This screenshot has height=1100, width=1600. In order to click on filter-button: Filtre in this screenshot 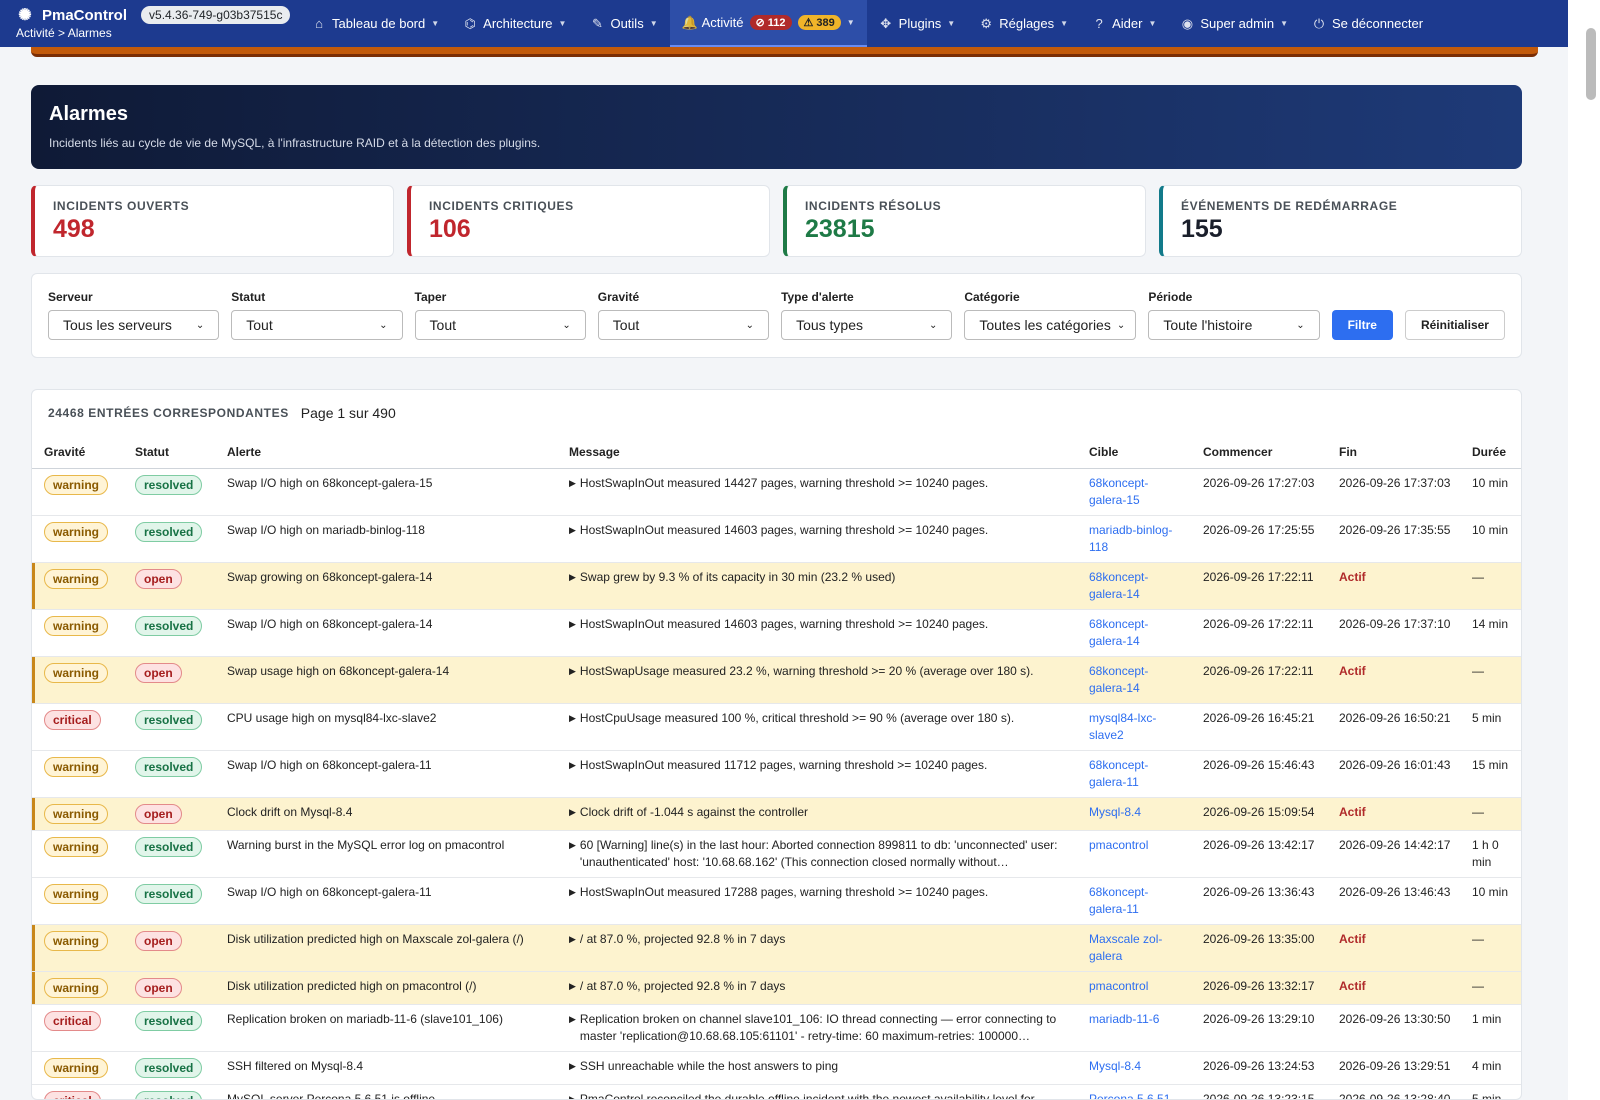, I will do `click(1362, 325)`.